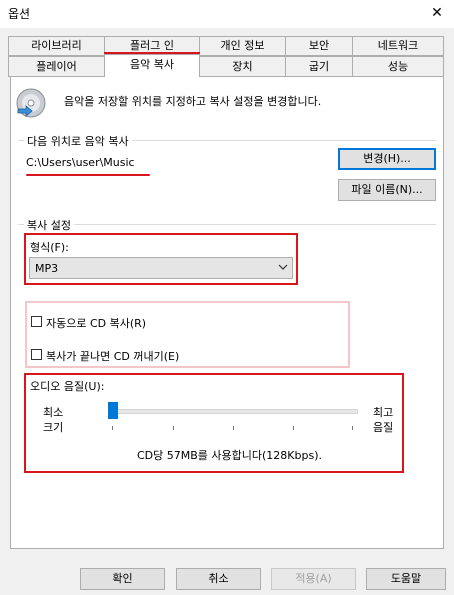 The width and height of the screenshot is (454, 595). I want to click on header-description: 음악을 저장할 위치를 지정하고 복사 설정을 변경합니다., so click(193, 101).